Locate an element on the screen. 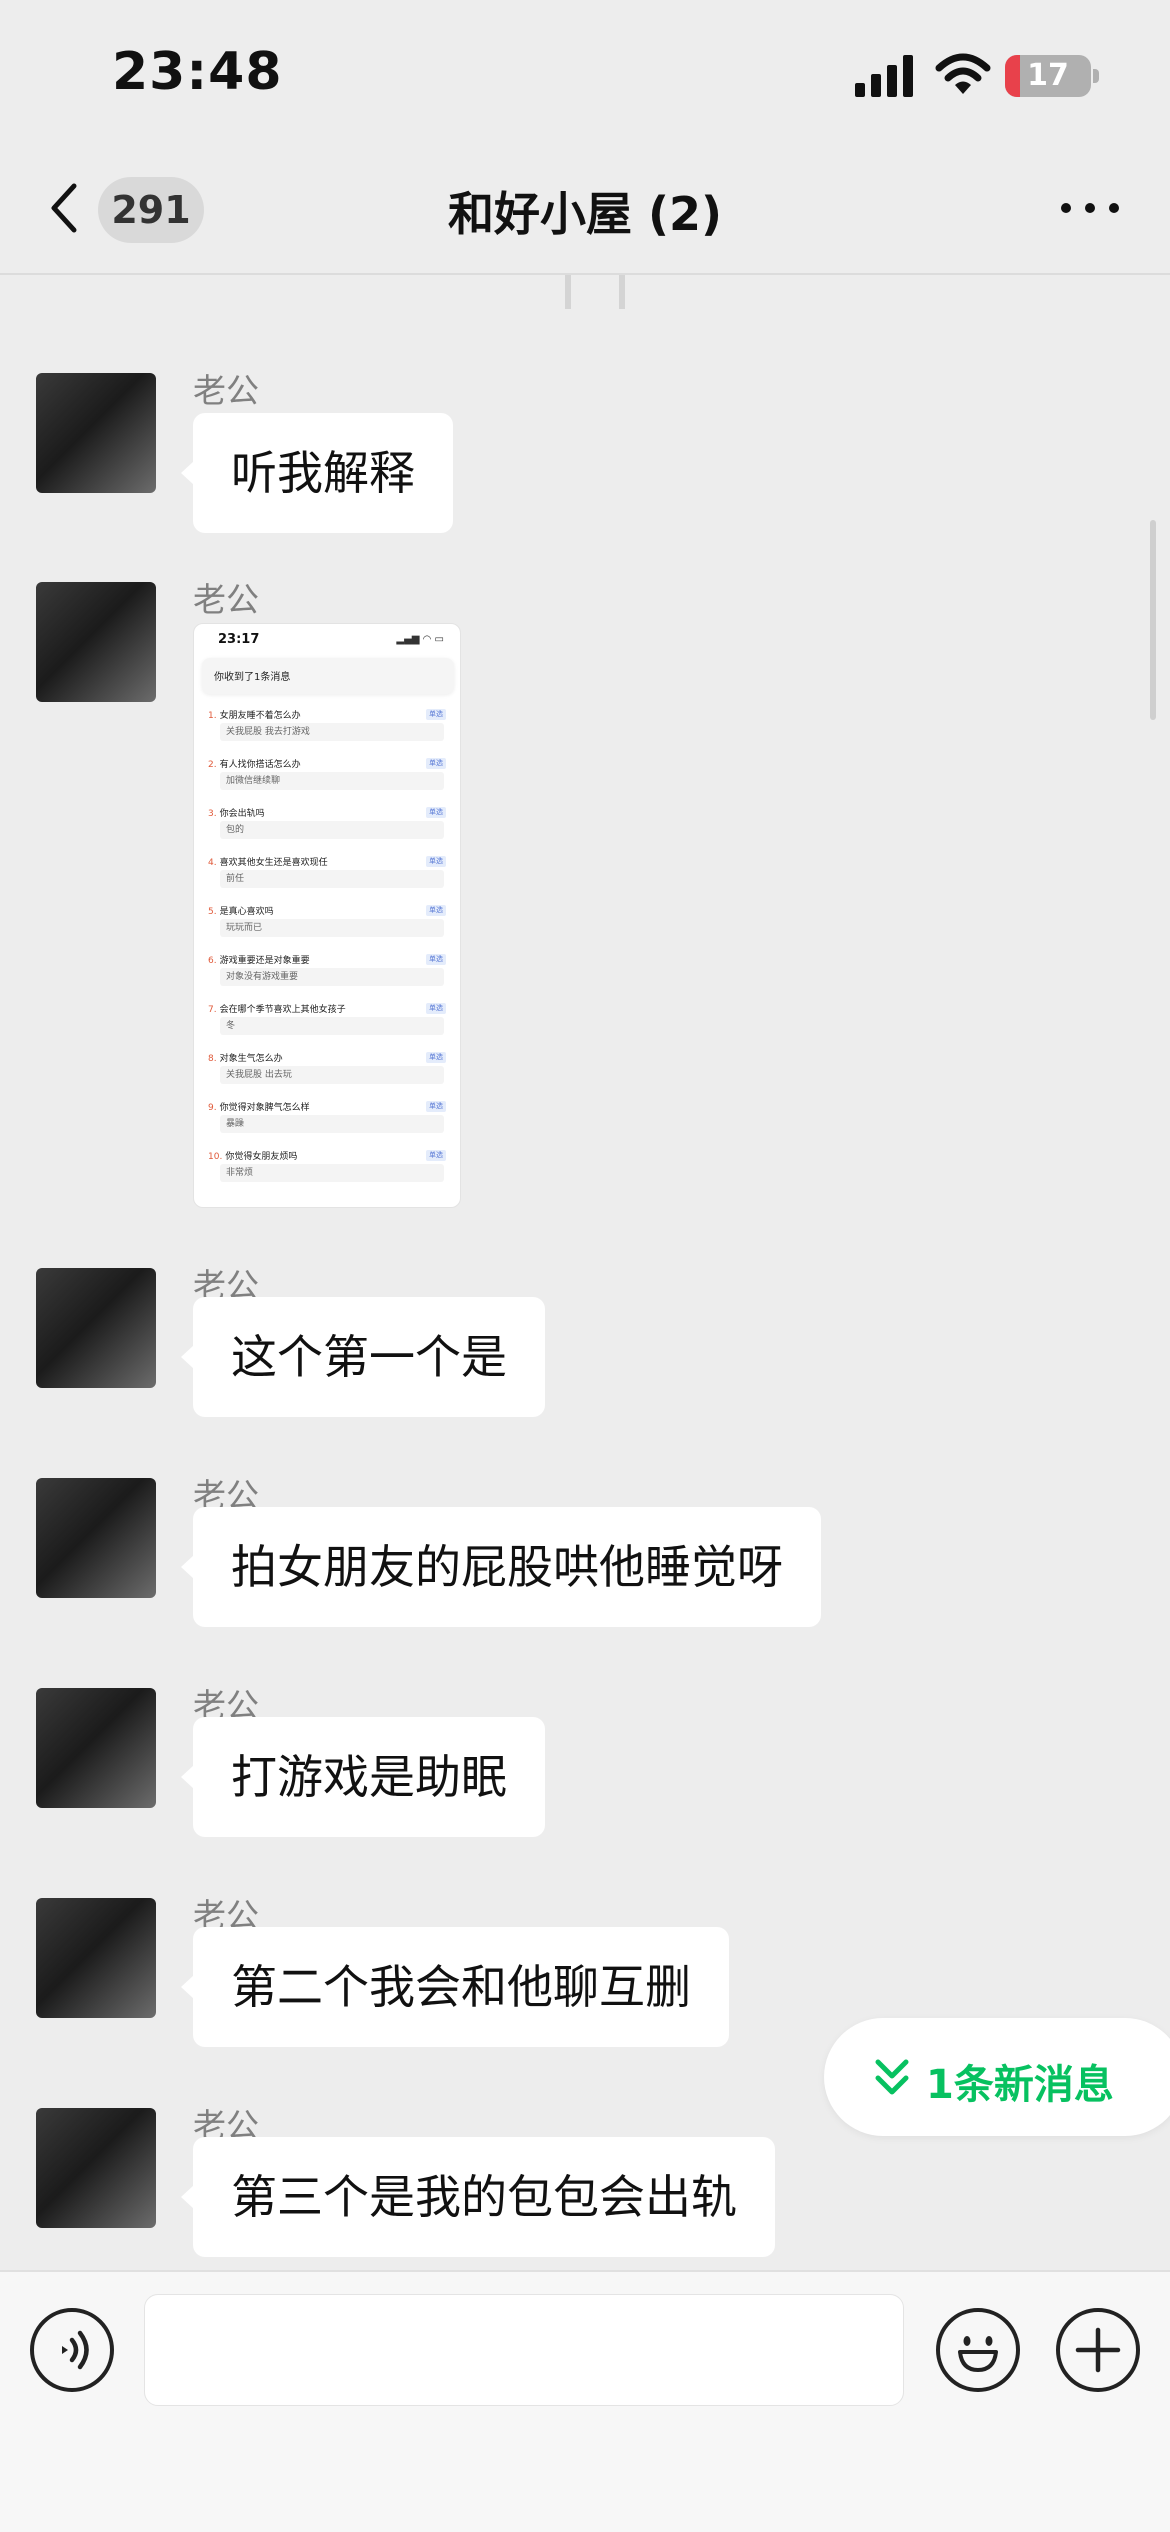  message-text-input is located at coordinates (524, 2350).